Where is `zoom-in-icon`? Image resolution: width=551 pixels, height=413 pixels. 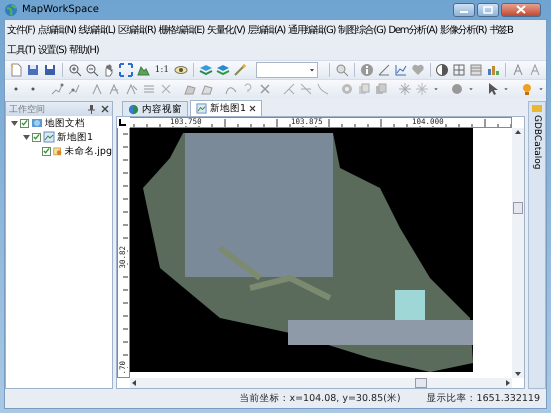 zoom-in-icon is located at coordinates (75, 70).